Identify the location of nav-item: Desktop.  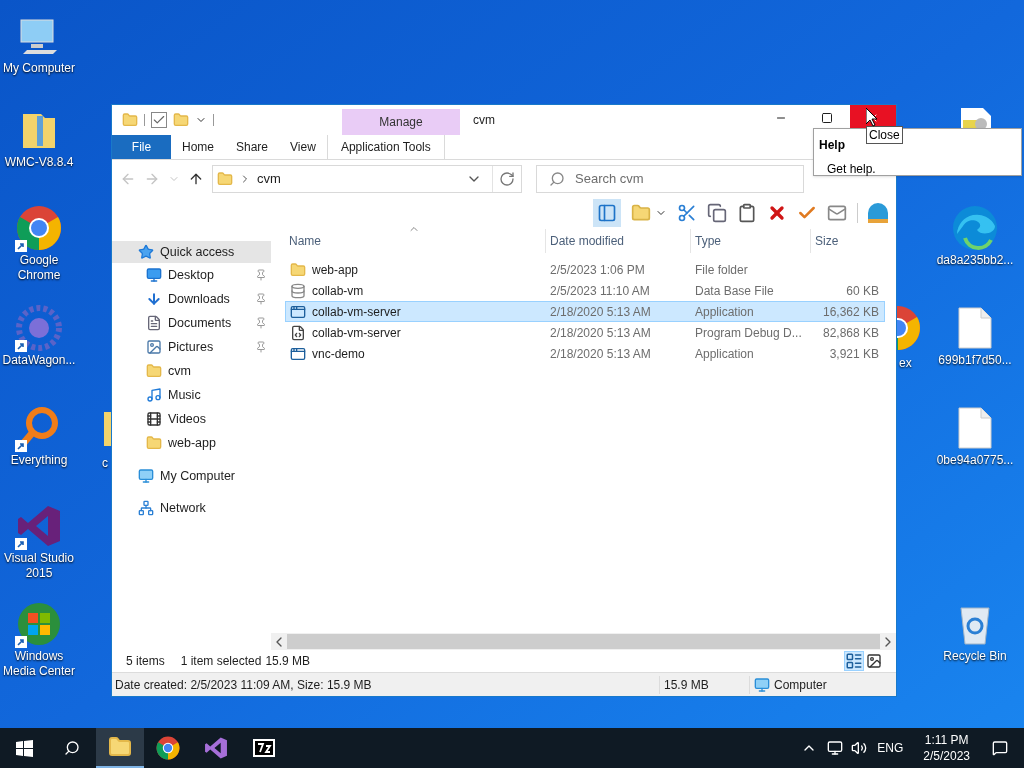
(191, 275).